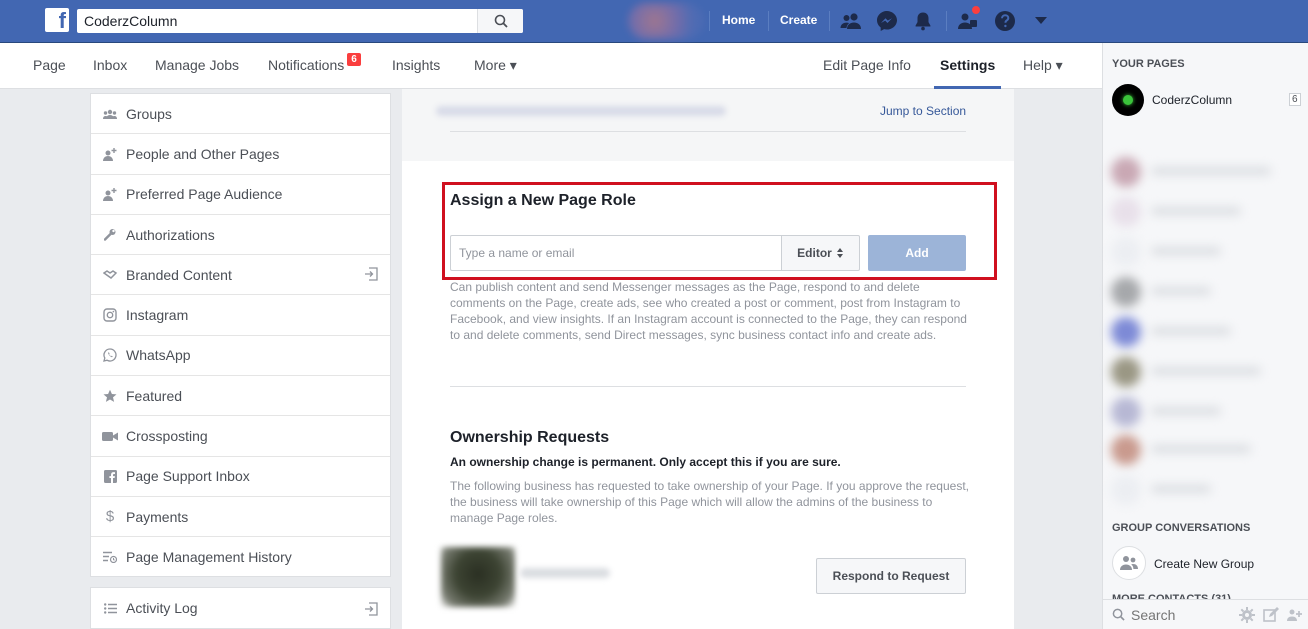 This screenshot has width=1308, height=629. Describe the element at coordinates (240, 436) in the screenshot. I see `sidebar-item-crossposting: Crossposting` at that location.